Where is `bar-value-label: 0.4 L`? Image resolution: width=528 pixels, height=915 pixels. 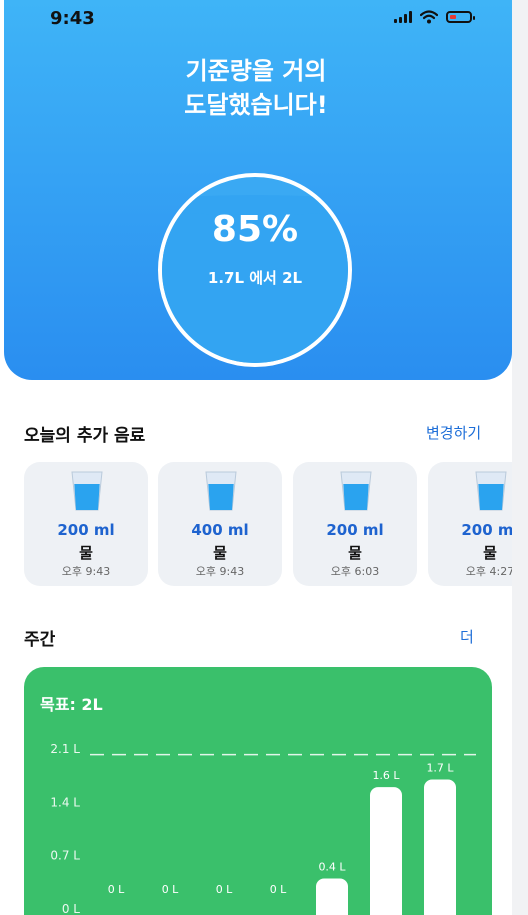
bar-value-label: 0.4 L is located at coordinates (332, 867).